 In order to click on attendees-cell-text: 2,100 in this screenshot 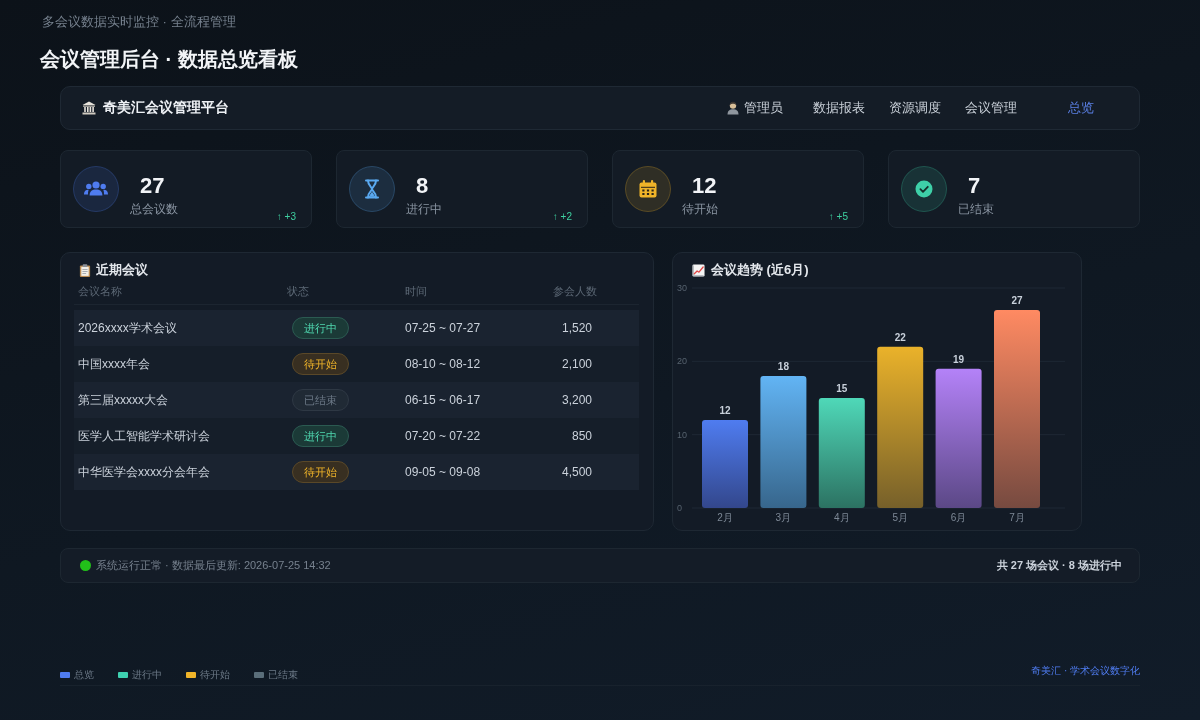, I will do `click(577, 364)`.